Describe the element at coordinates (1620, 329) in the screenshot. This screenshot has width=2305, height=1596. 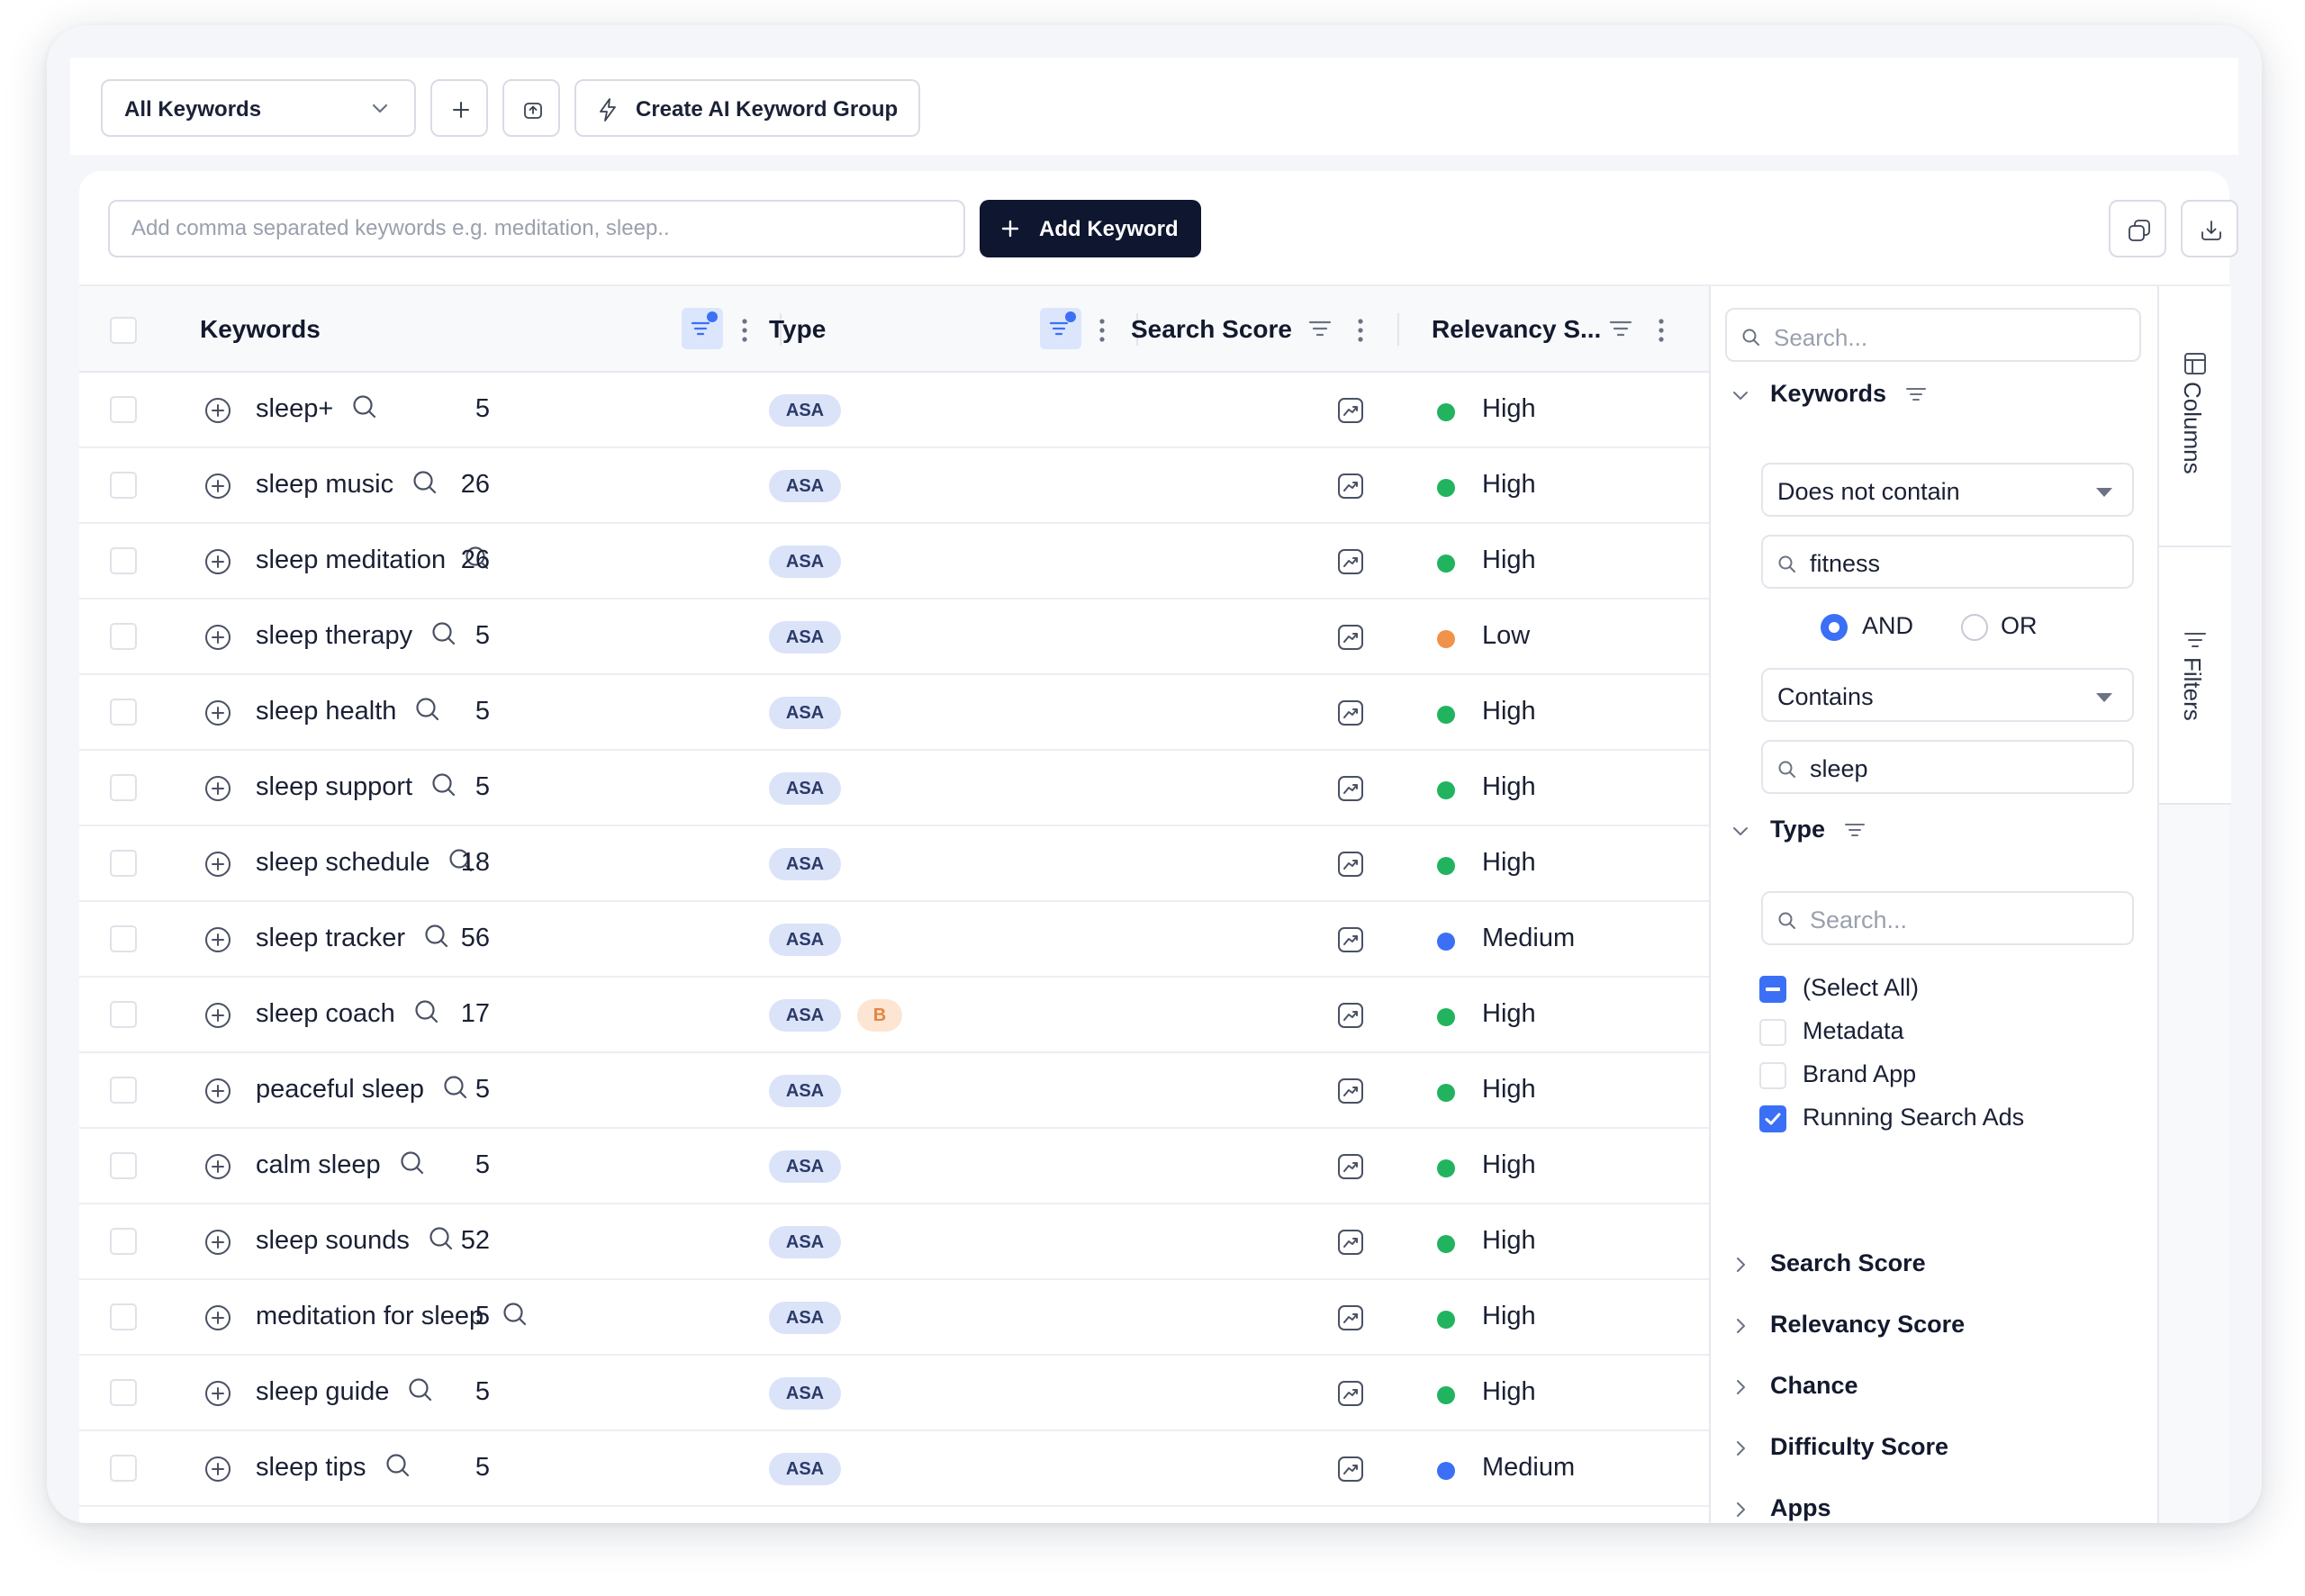
I see `filter-icon` at that location.